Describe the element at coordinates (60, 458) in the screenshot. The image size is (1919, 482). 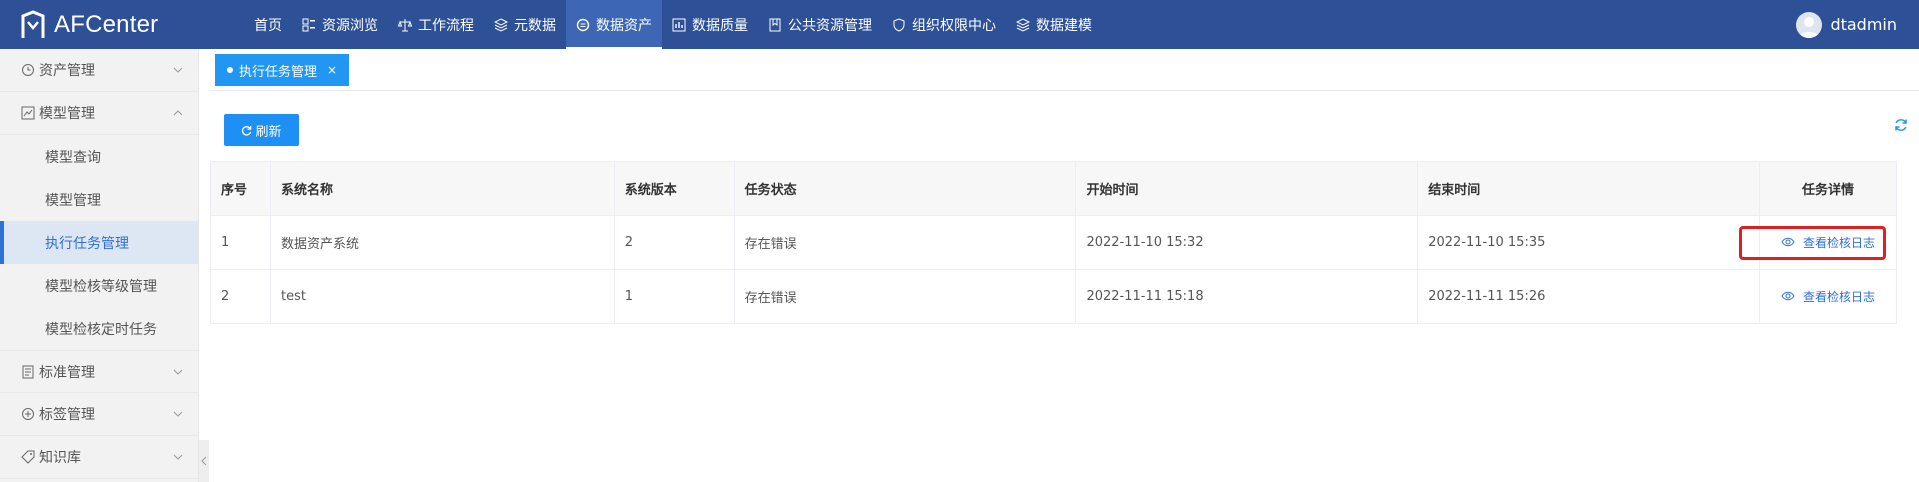
I see `sidebar-group-label: 知识库` at that location.